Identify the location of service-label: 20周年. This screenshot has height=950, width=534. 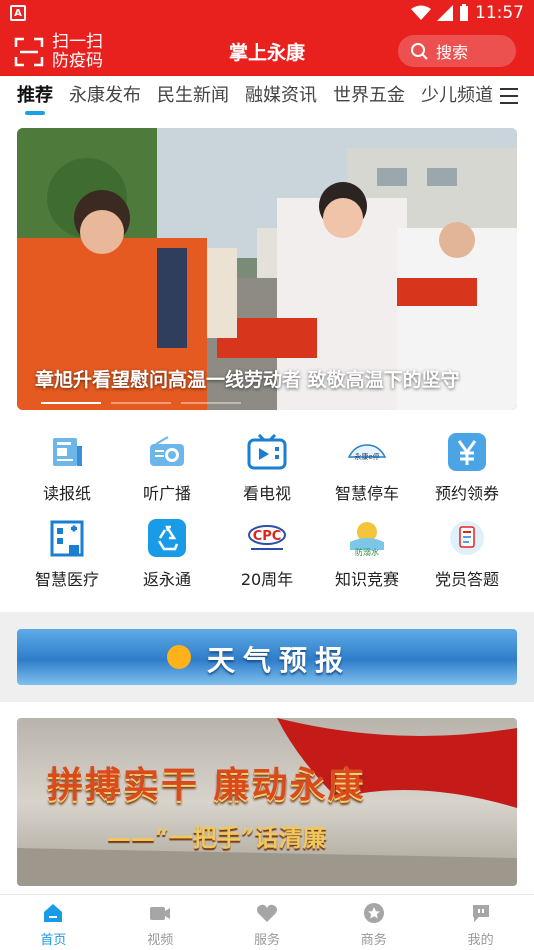
(267, 579).